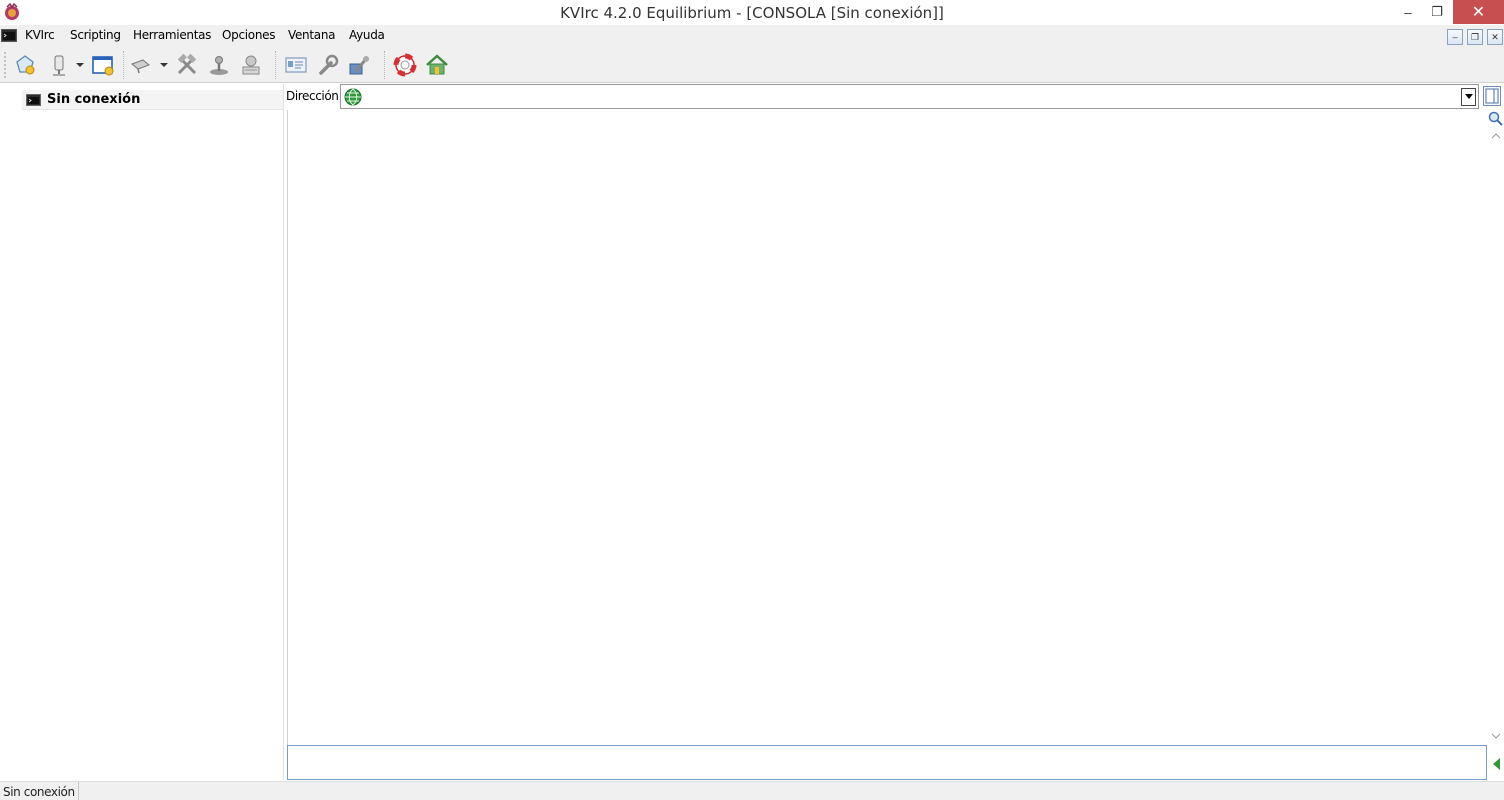 The height and width of the screenshot is (800, 1504). I want to click on console-window-icon, so click(9, 35).